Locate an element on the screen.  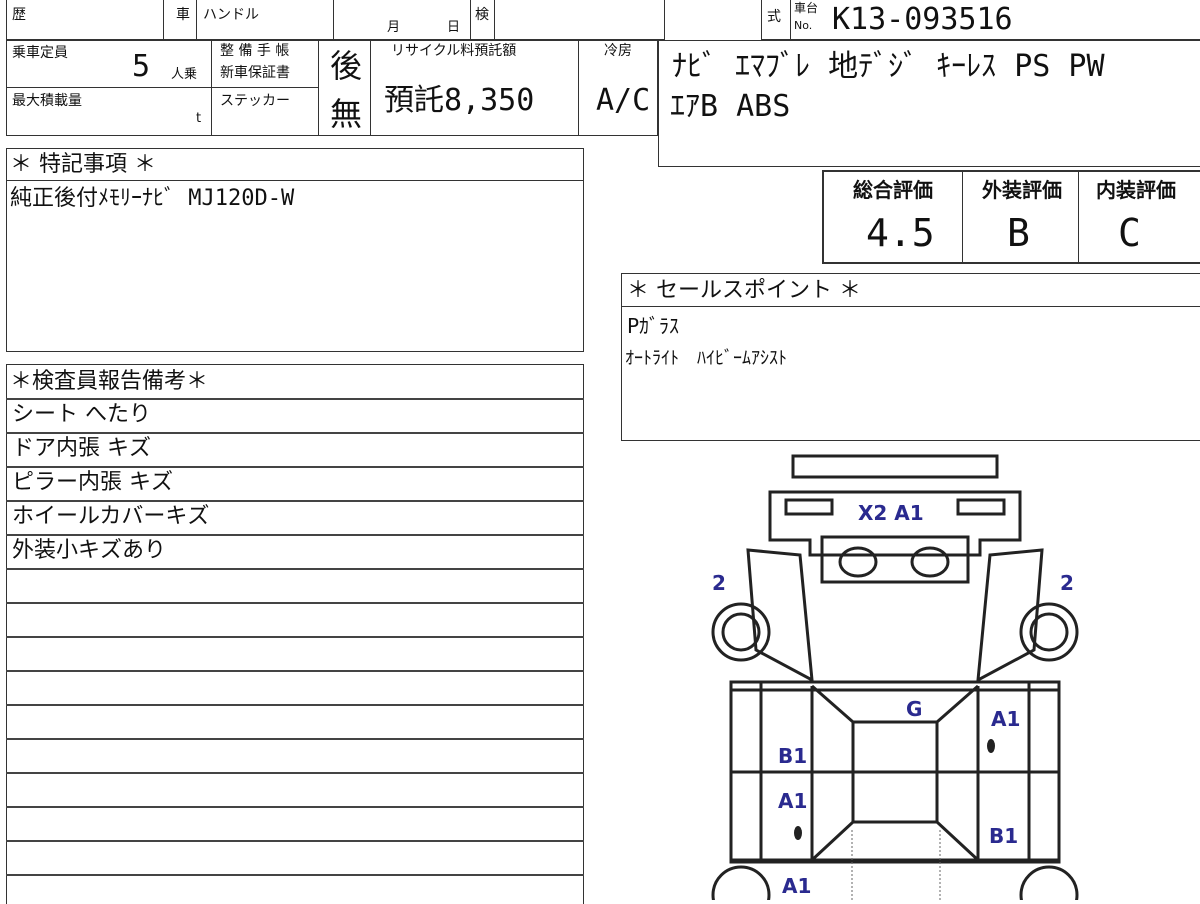
maintenance-value: 後 is located at coordinates (346, 66).